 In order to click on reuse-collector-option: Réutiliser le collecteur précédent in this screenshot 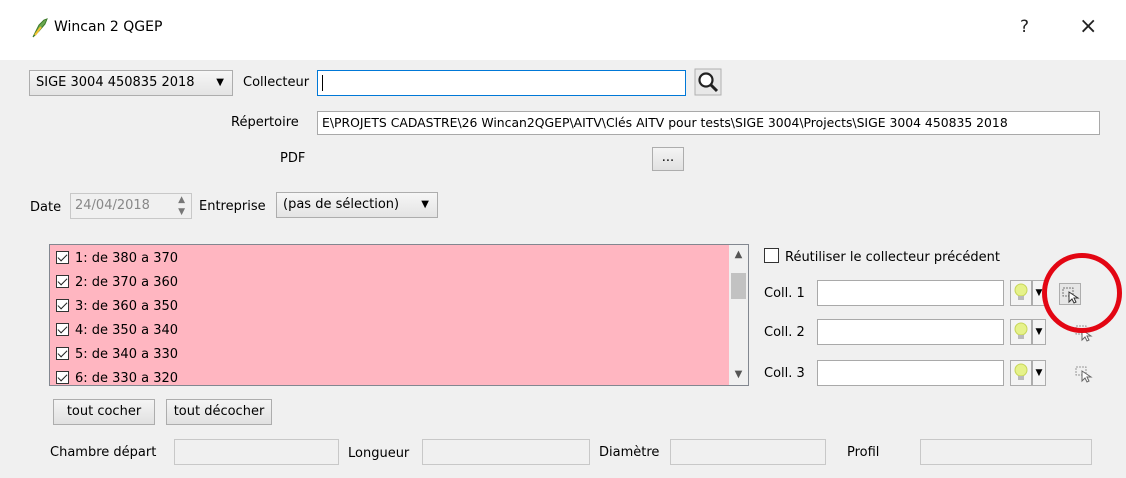, I will do `click(882, 256)`.